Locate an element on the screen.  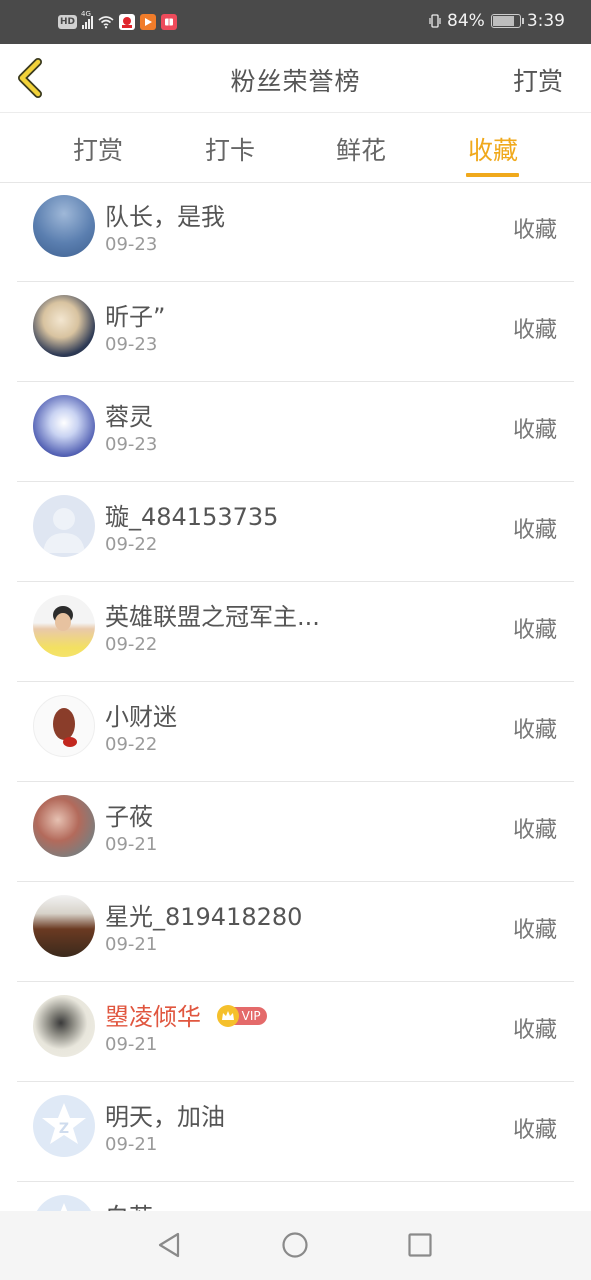
fan-name: 曌凌倾华 VIP is located at coordinates (186, 1014).